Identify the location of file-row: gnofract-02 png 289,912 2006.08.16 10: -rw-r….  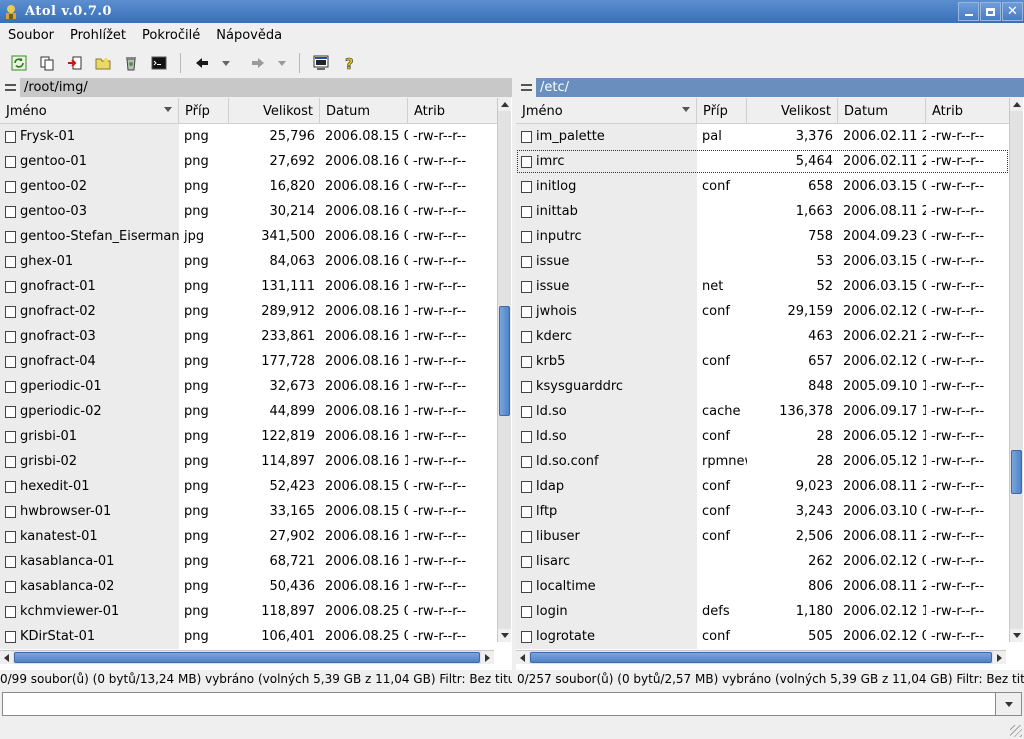
(248, 311).